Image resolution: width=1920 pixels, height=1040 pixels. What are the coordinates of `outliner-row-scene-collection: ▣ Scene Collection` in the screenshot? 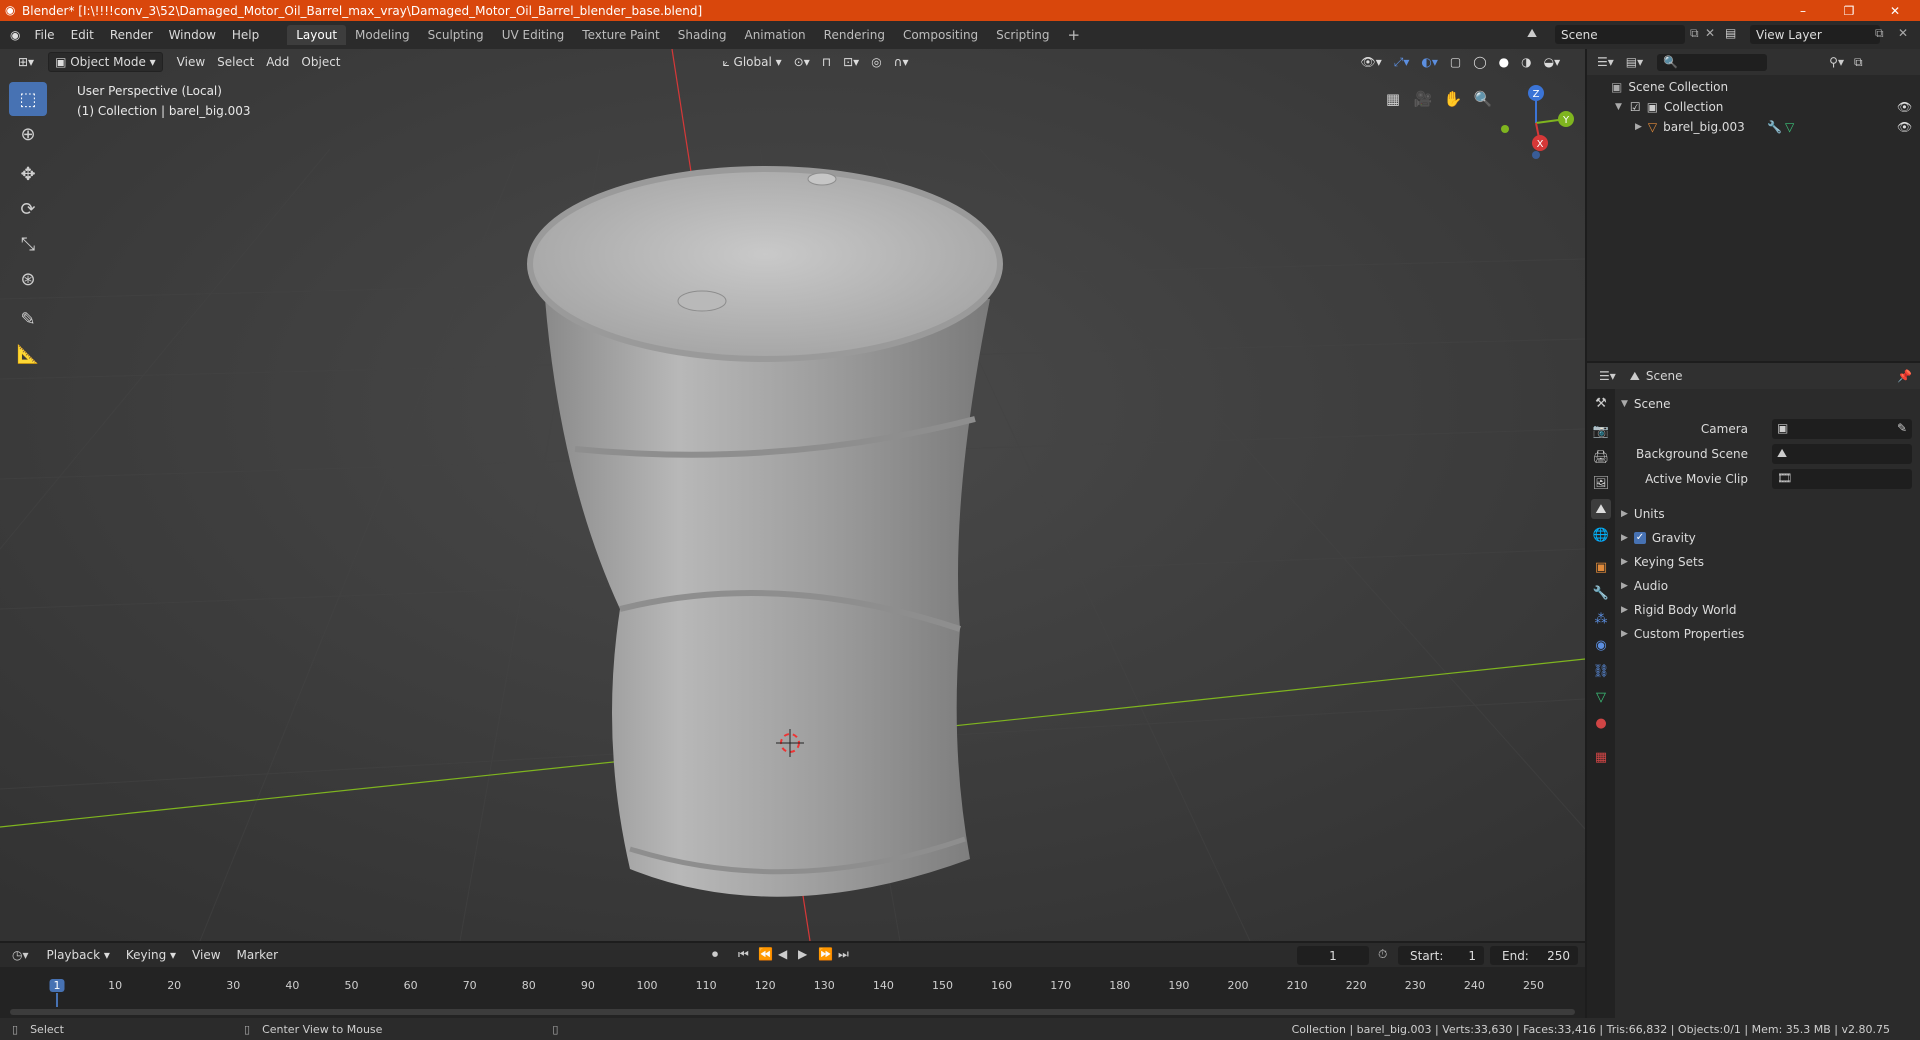 It's located at (1753, 87).